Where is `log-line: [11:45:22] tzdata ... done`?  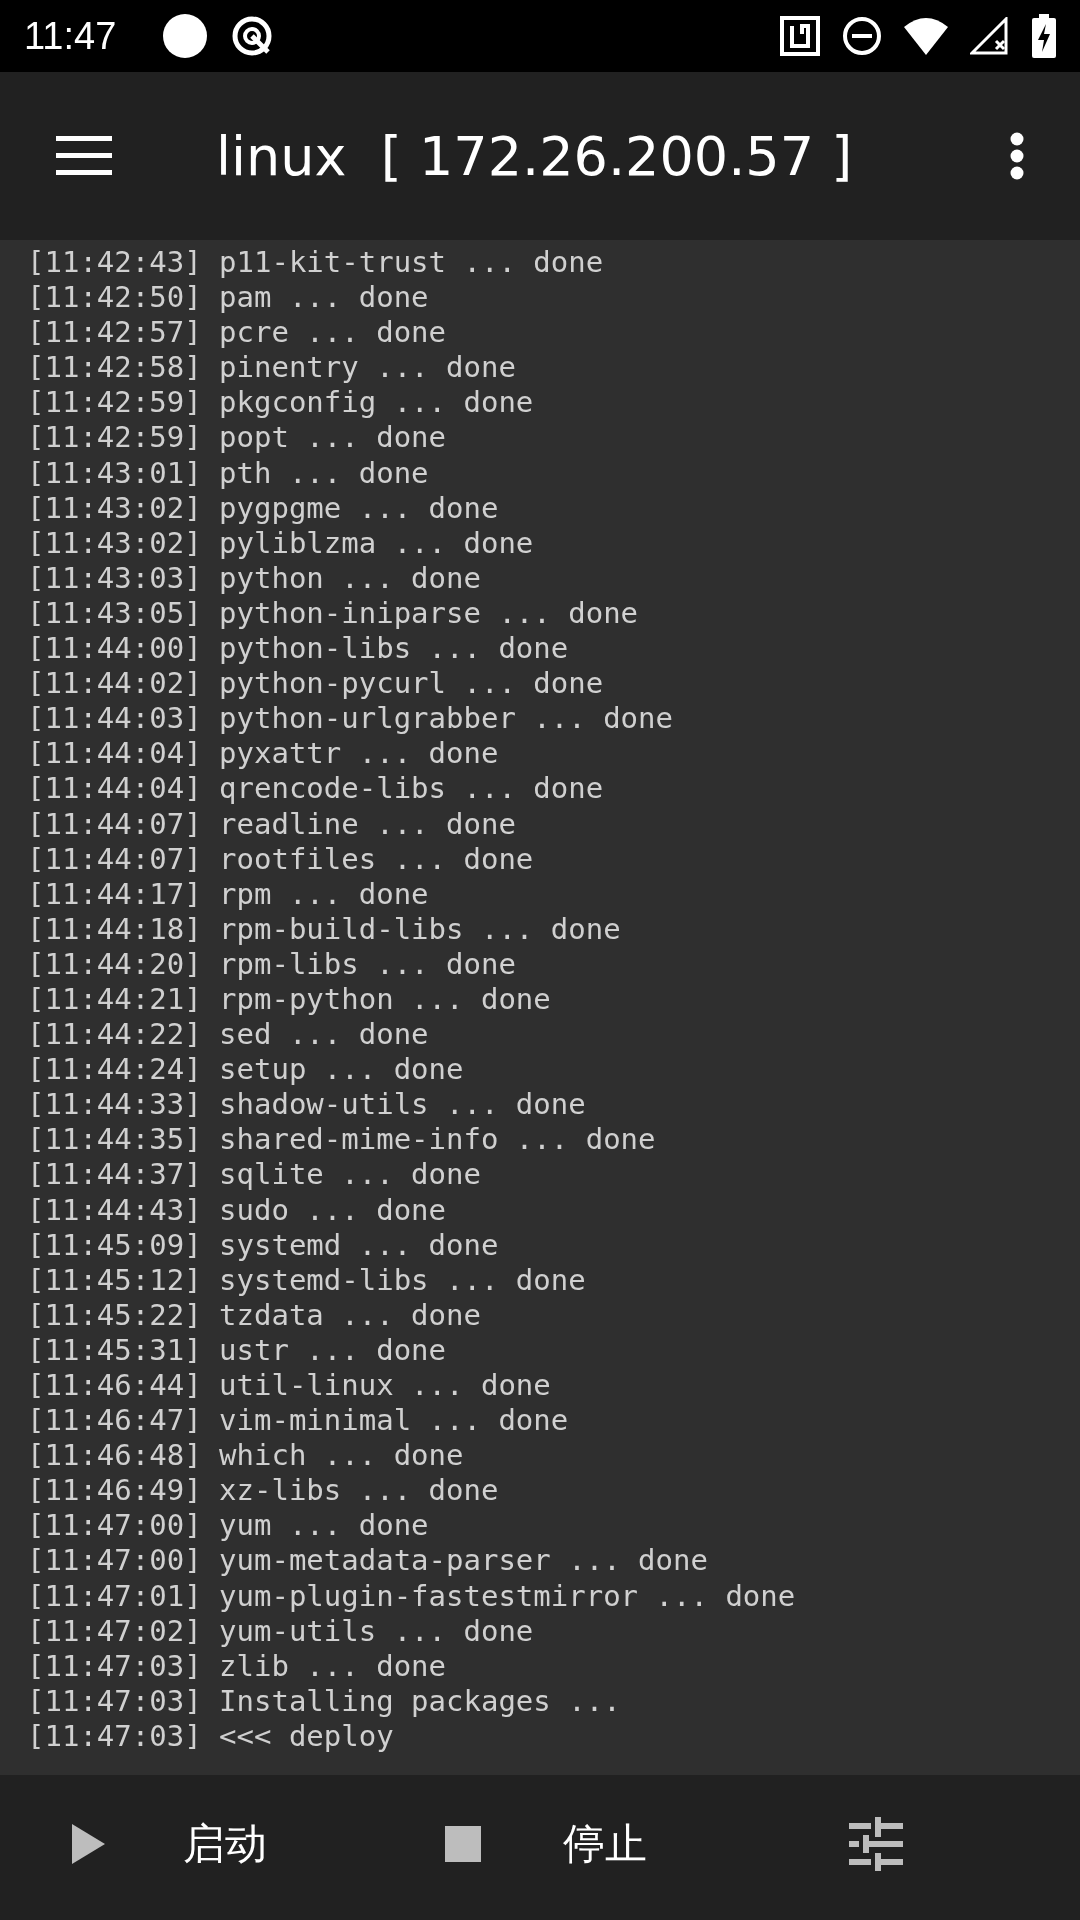
log-line: [11:45:22] tzdata ... done is located at coordinates (254, 1315).